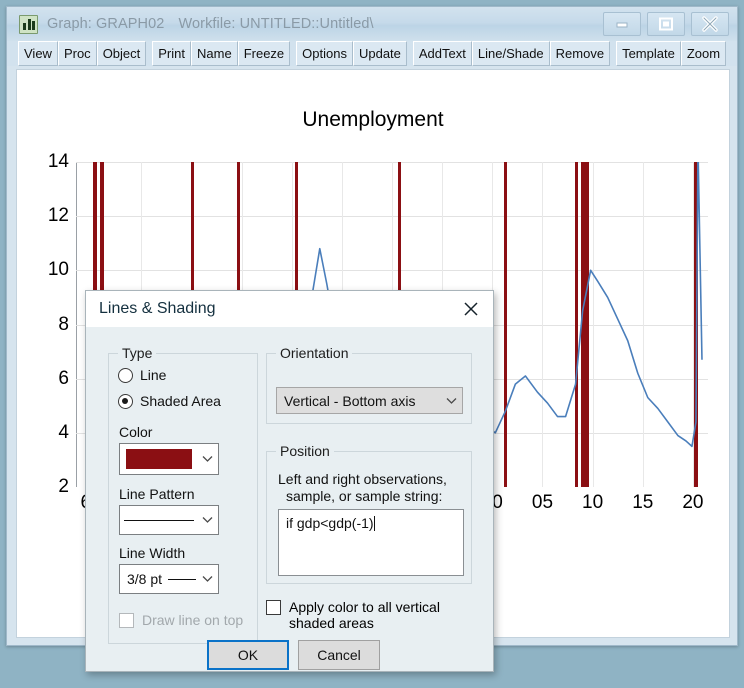 The image size is (744, 688). Describe the element at coordinates (58, 270) in the screenshot. I see `y-axis-tick-label: 10` at that location.